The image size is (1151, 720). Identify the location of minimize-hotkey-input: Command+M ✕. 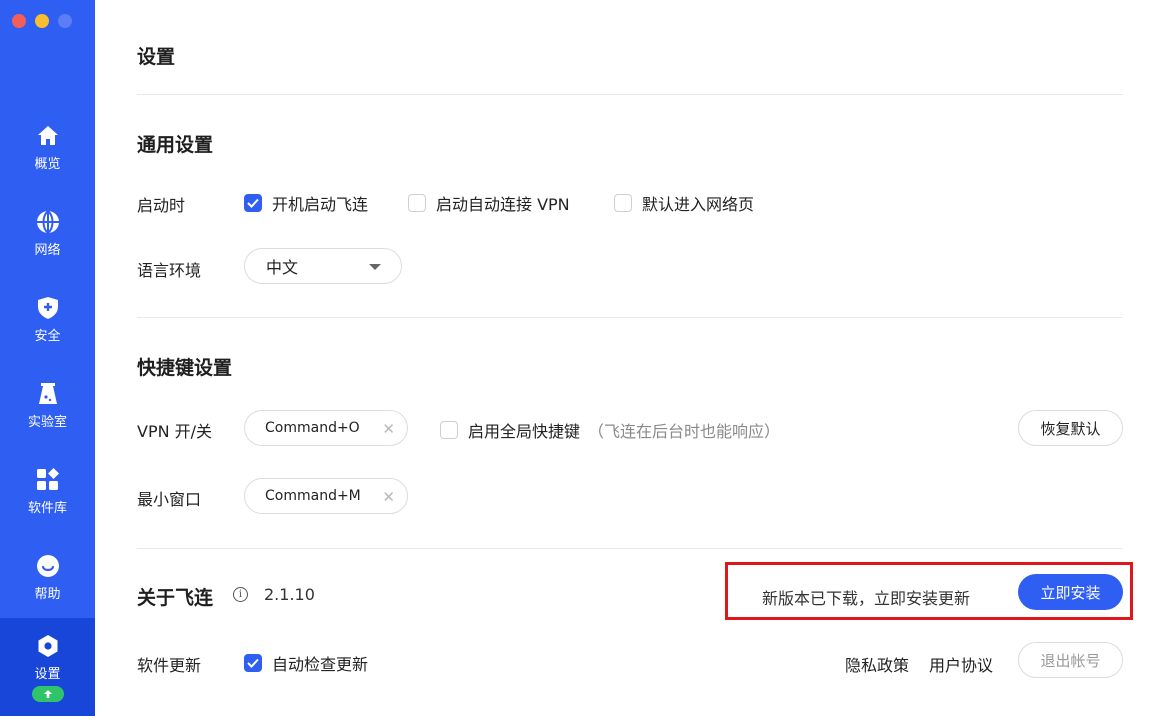
(326, 496).